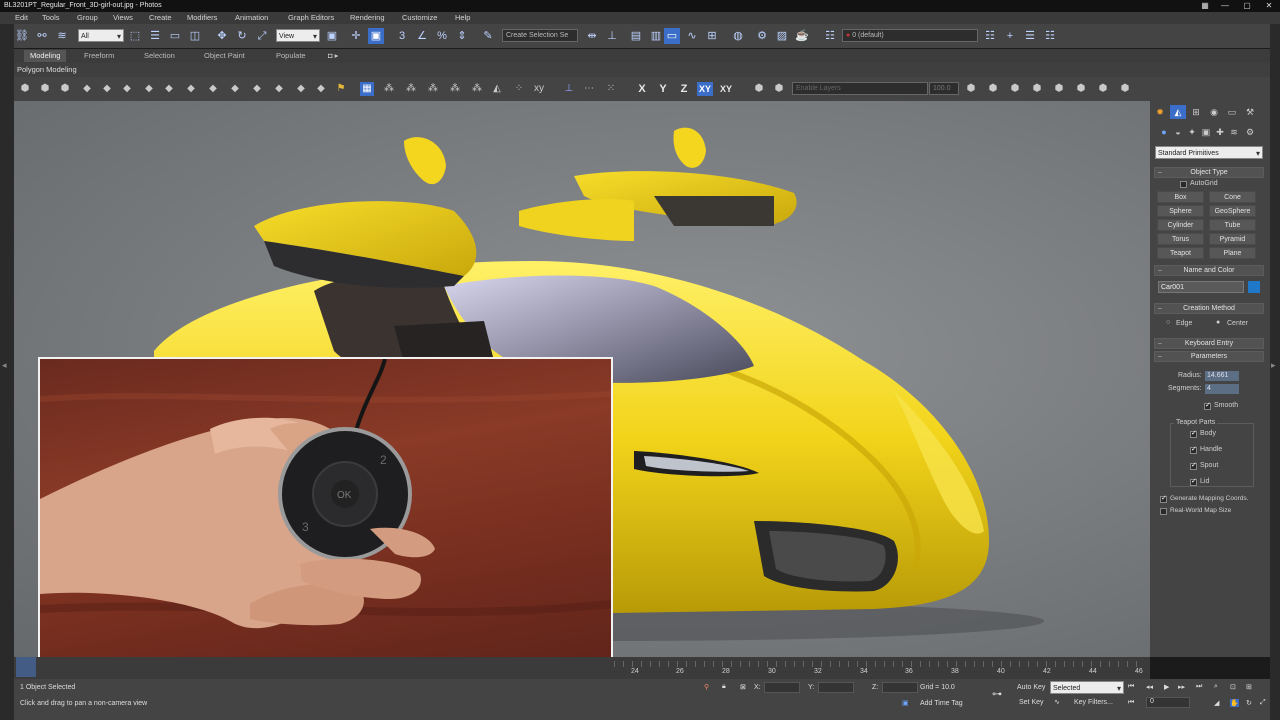  Describe the element at coordinates (1180, 239) in the screenshot. I see `torus-button: Torus` at that location.